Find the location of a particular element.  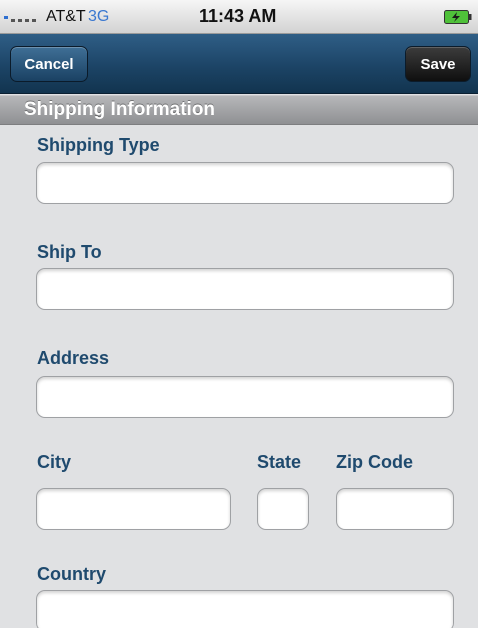

cancel-button: Cancel is located at coordinates (49, 64).